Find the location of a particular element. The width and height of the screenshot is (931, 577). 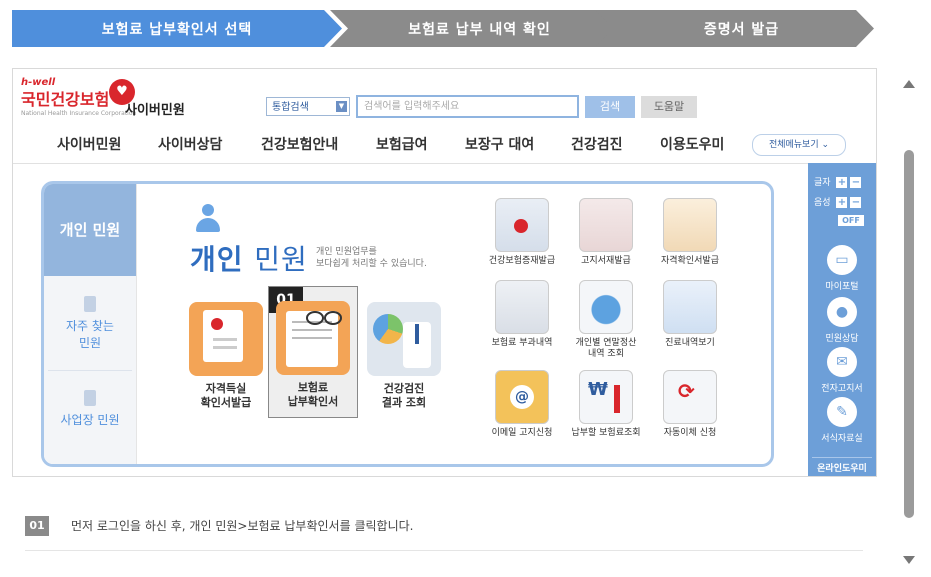

won-chart-icon: ₩ is located at coordinates (606, 397).